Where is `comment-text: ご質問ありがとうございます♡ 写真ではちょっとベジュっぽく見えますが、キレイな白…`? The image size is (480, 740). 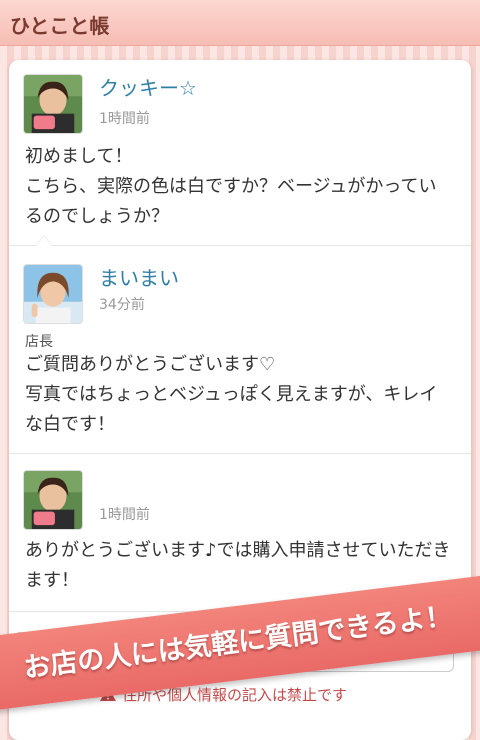
comment-text: ご質問ありがとうございます♡ 写真ではちょっとベジュっぽく見えますが、キレイな白… is located at coordinates (231, 394).